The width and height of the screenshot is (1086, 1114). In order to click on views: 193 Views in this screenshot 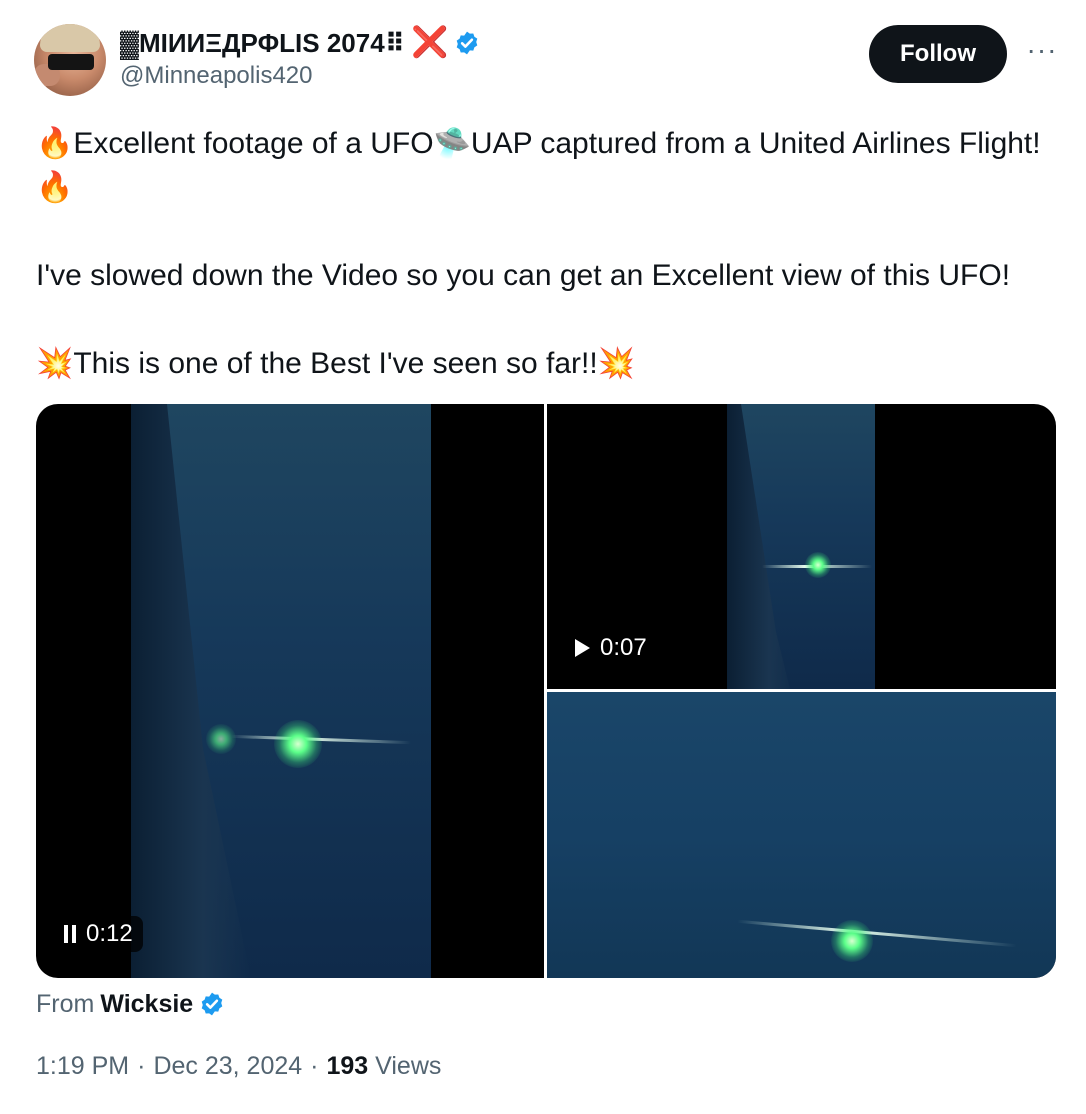, I will do `click(383, 1066)`.